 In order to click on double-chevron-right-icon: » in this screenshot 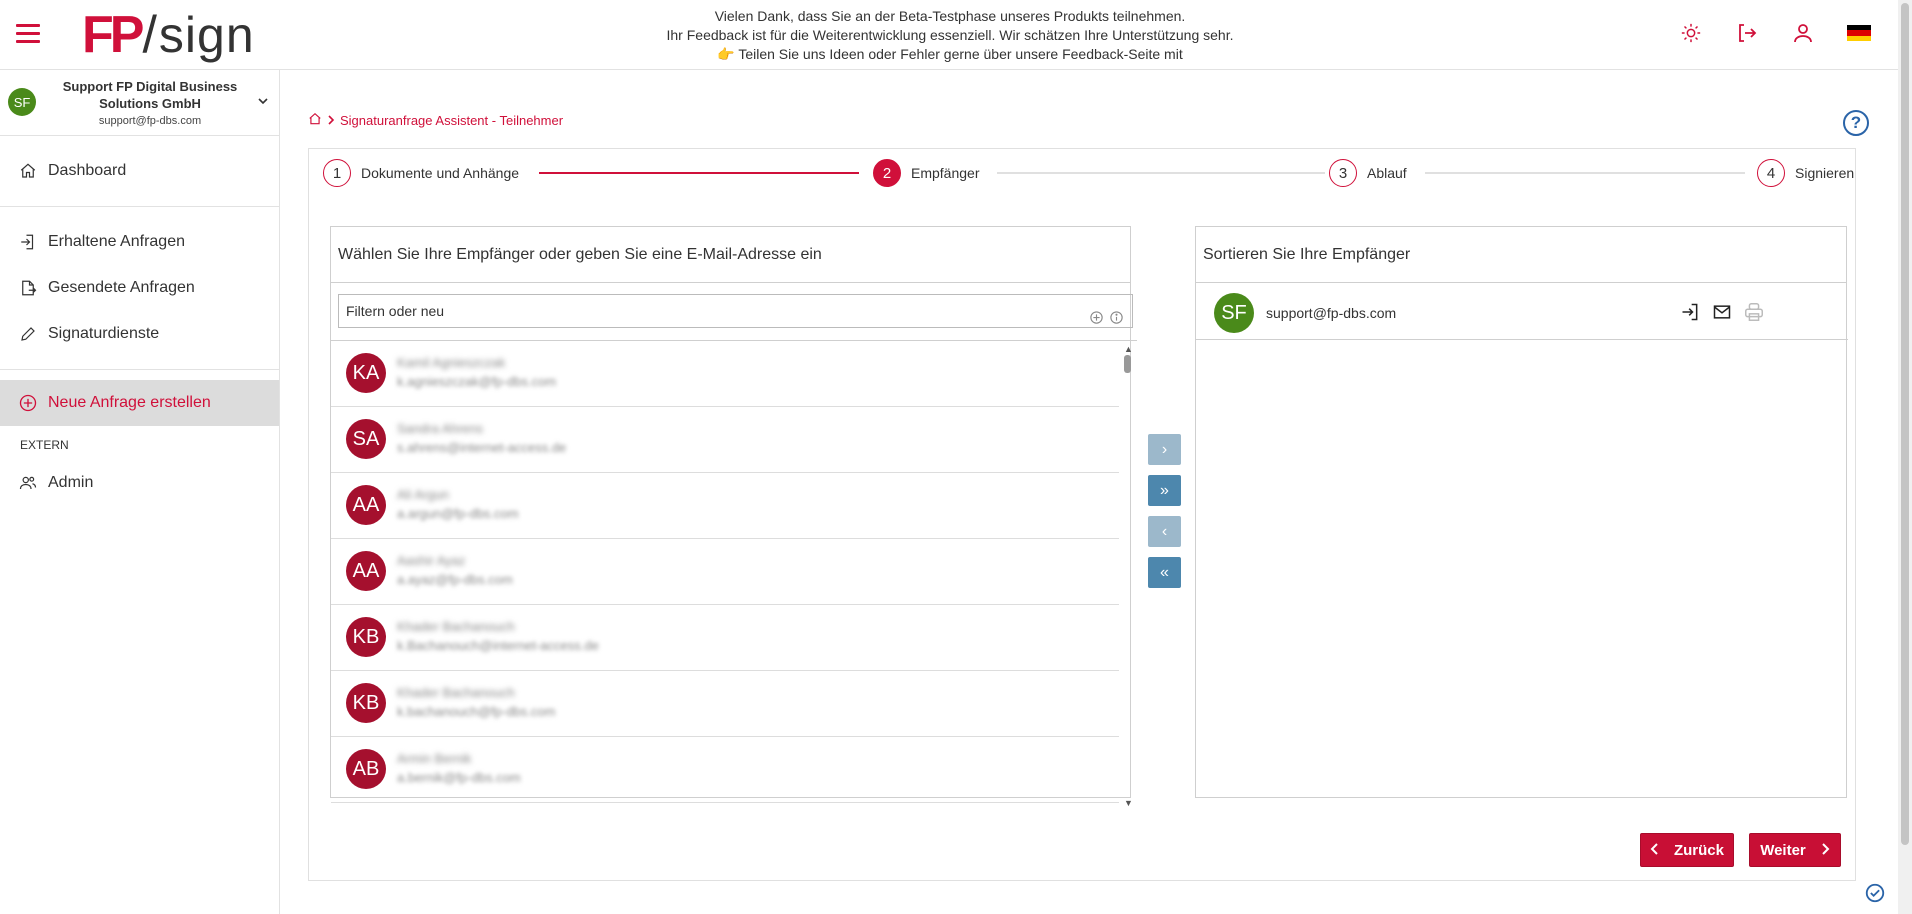, I will do `click(1164, 490)`.